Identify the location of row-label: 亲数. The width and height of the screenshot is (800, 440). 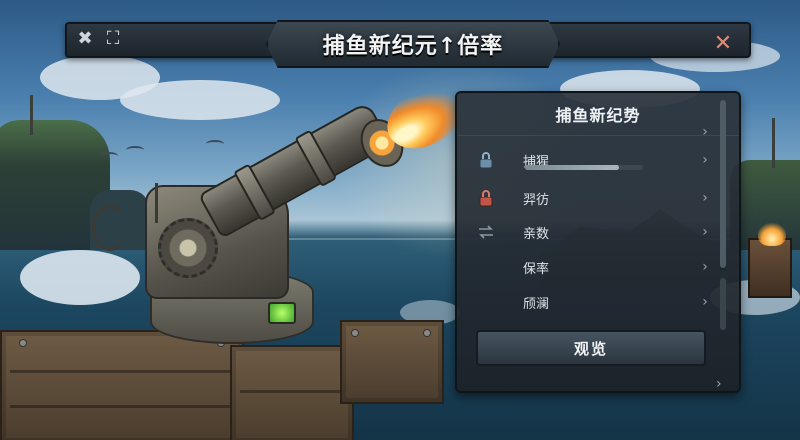
(536, 234).